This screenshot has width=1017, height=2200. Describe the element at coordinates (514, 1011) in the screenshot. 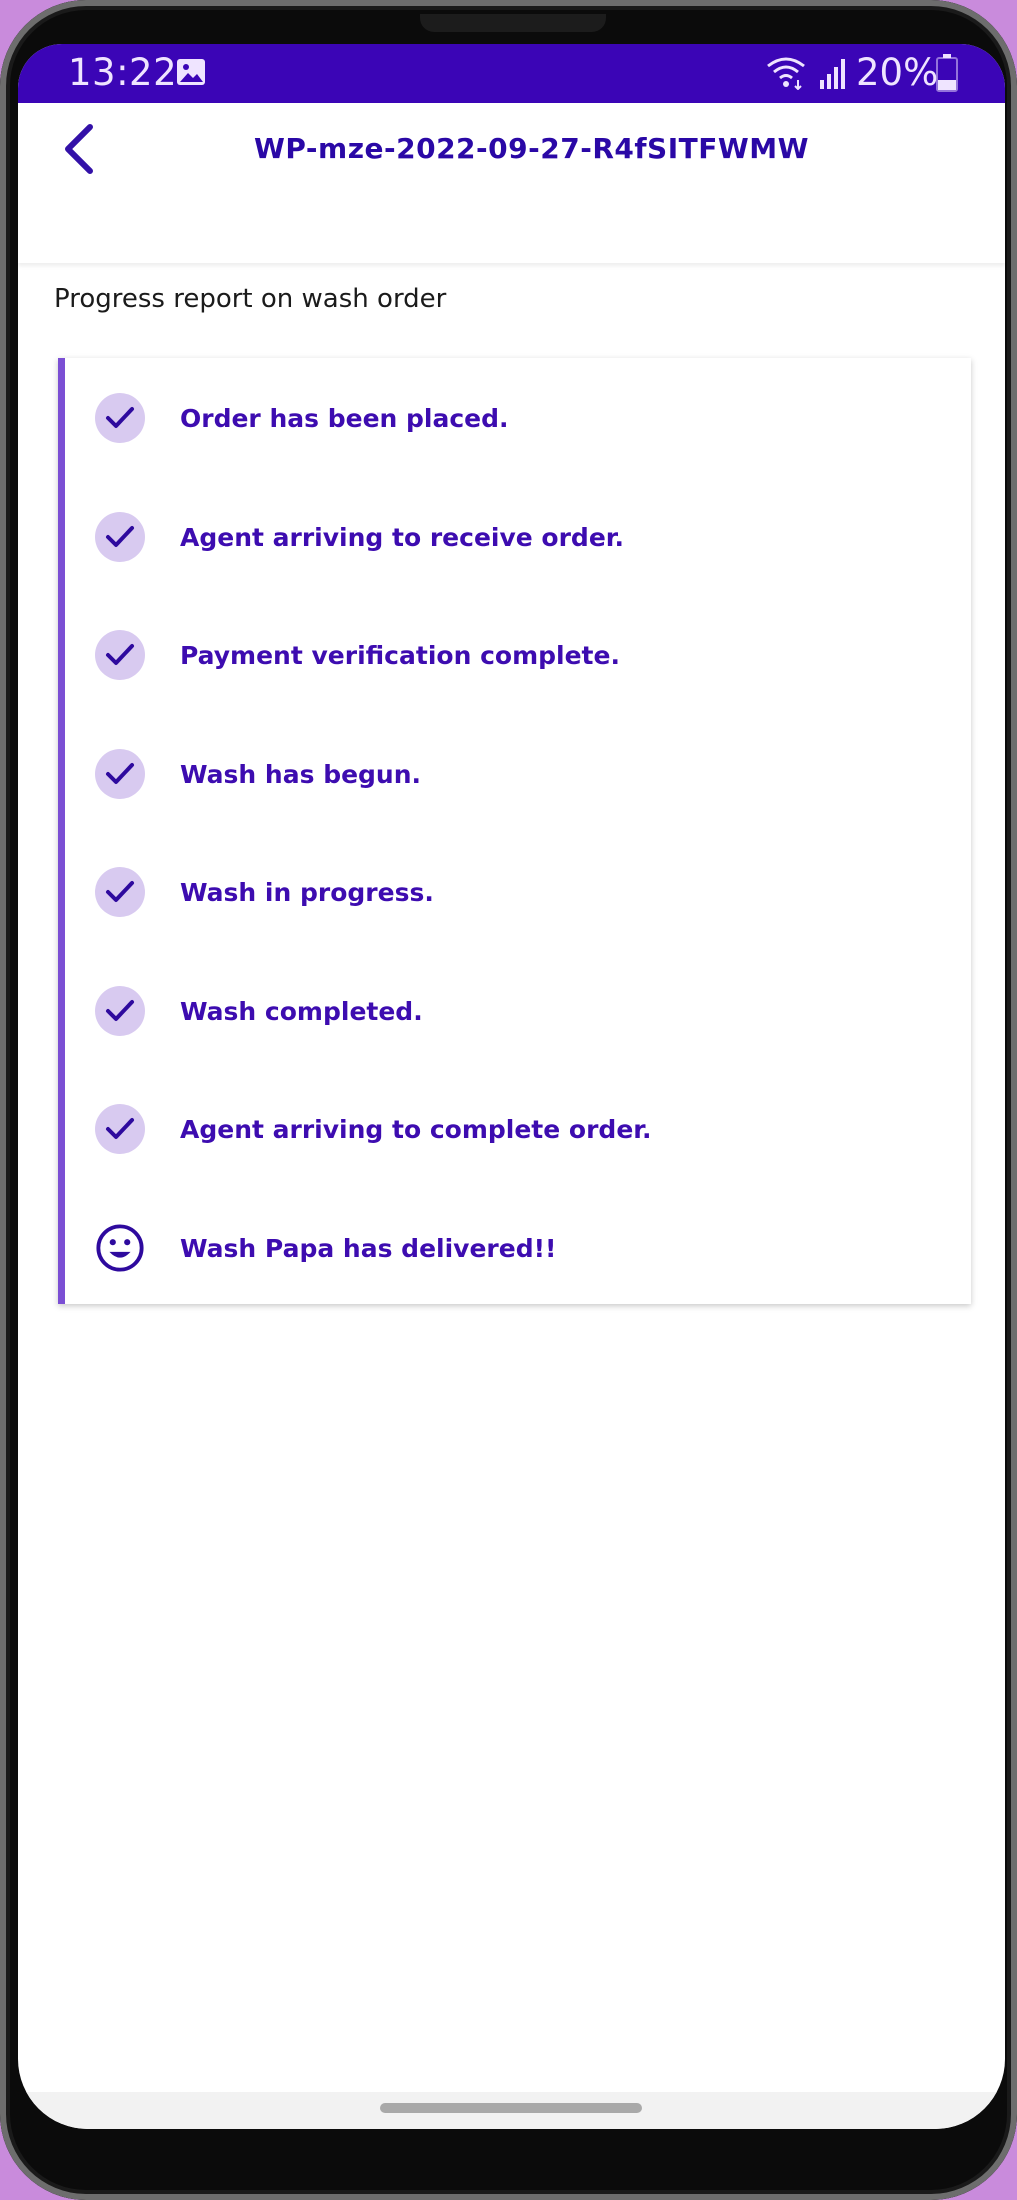

I see `timeline-step: Wash completed.` at that location.